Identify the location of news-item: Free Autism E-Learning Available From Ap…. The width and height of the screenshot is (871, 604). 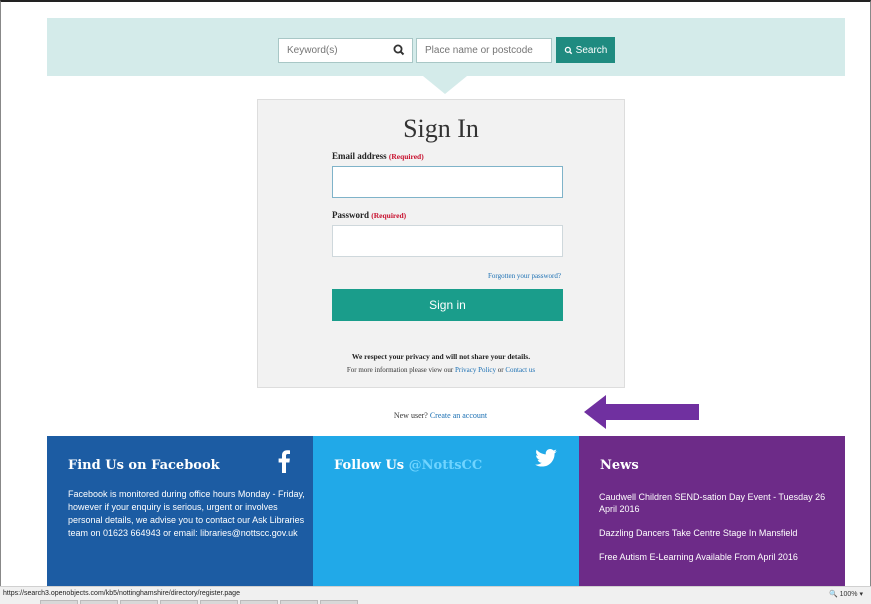
(719, 557).